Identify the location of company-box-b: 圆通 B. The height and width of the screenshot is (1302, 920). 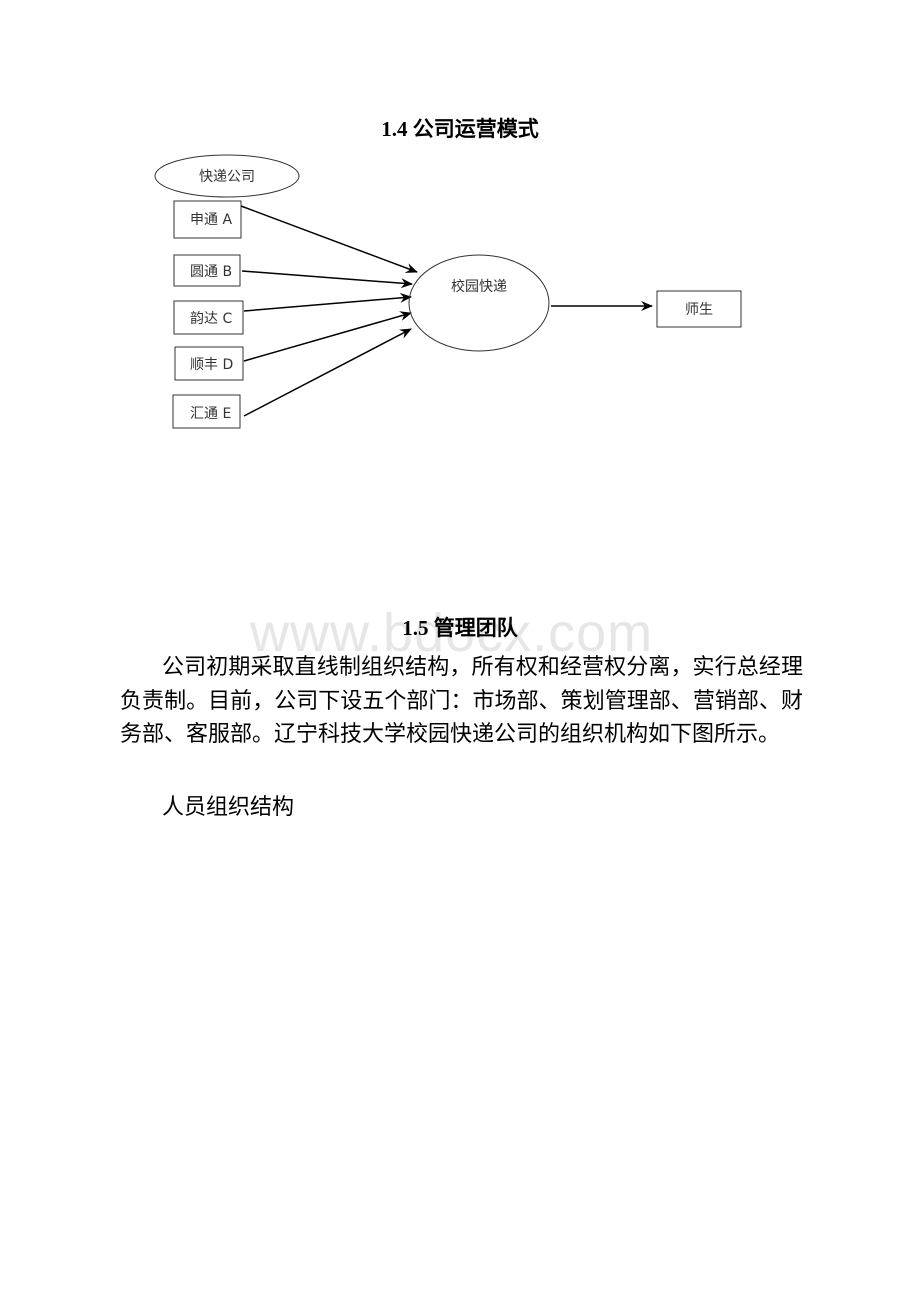
(207, 270).